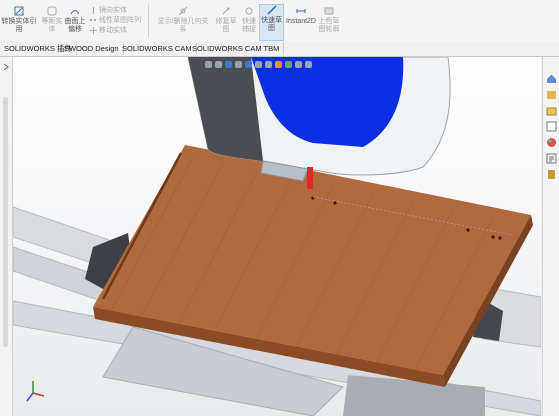  What do you see at coordinates (236, 49) in the screenshot?
I see `tab-solidworks-cam-tbm: SOLIDWORKS CAM TBM` at bounding box center [236, 49].